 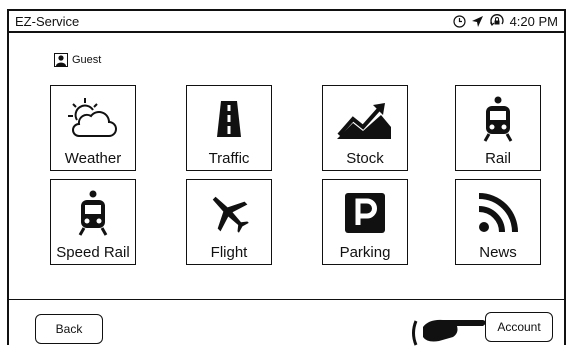 What do you see at coordinates (47, 21) in the screenshot?
I see `app-title: EZ-Service` at bounding box center [47, 21].